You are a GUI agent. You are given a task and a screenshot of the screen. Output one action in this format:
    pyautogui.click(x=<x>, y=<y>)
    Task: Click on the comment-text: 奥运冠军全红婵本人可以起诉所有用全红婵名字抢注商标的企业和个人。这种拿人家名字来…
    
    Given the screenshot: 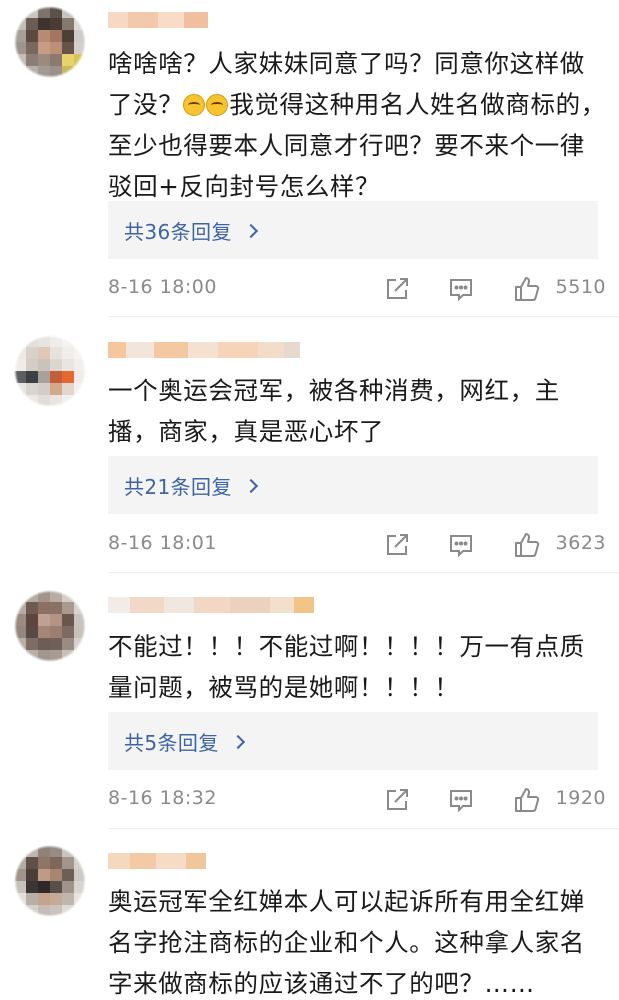 What is the action you would take?
    pyautogui.click(x=346, y=942)
    